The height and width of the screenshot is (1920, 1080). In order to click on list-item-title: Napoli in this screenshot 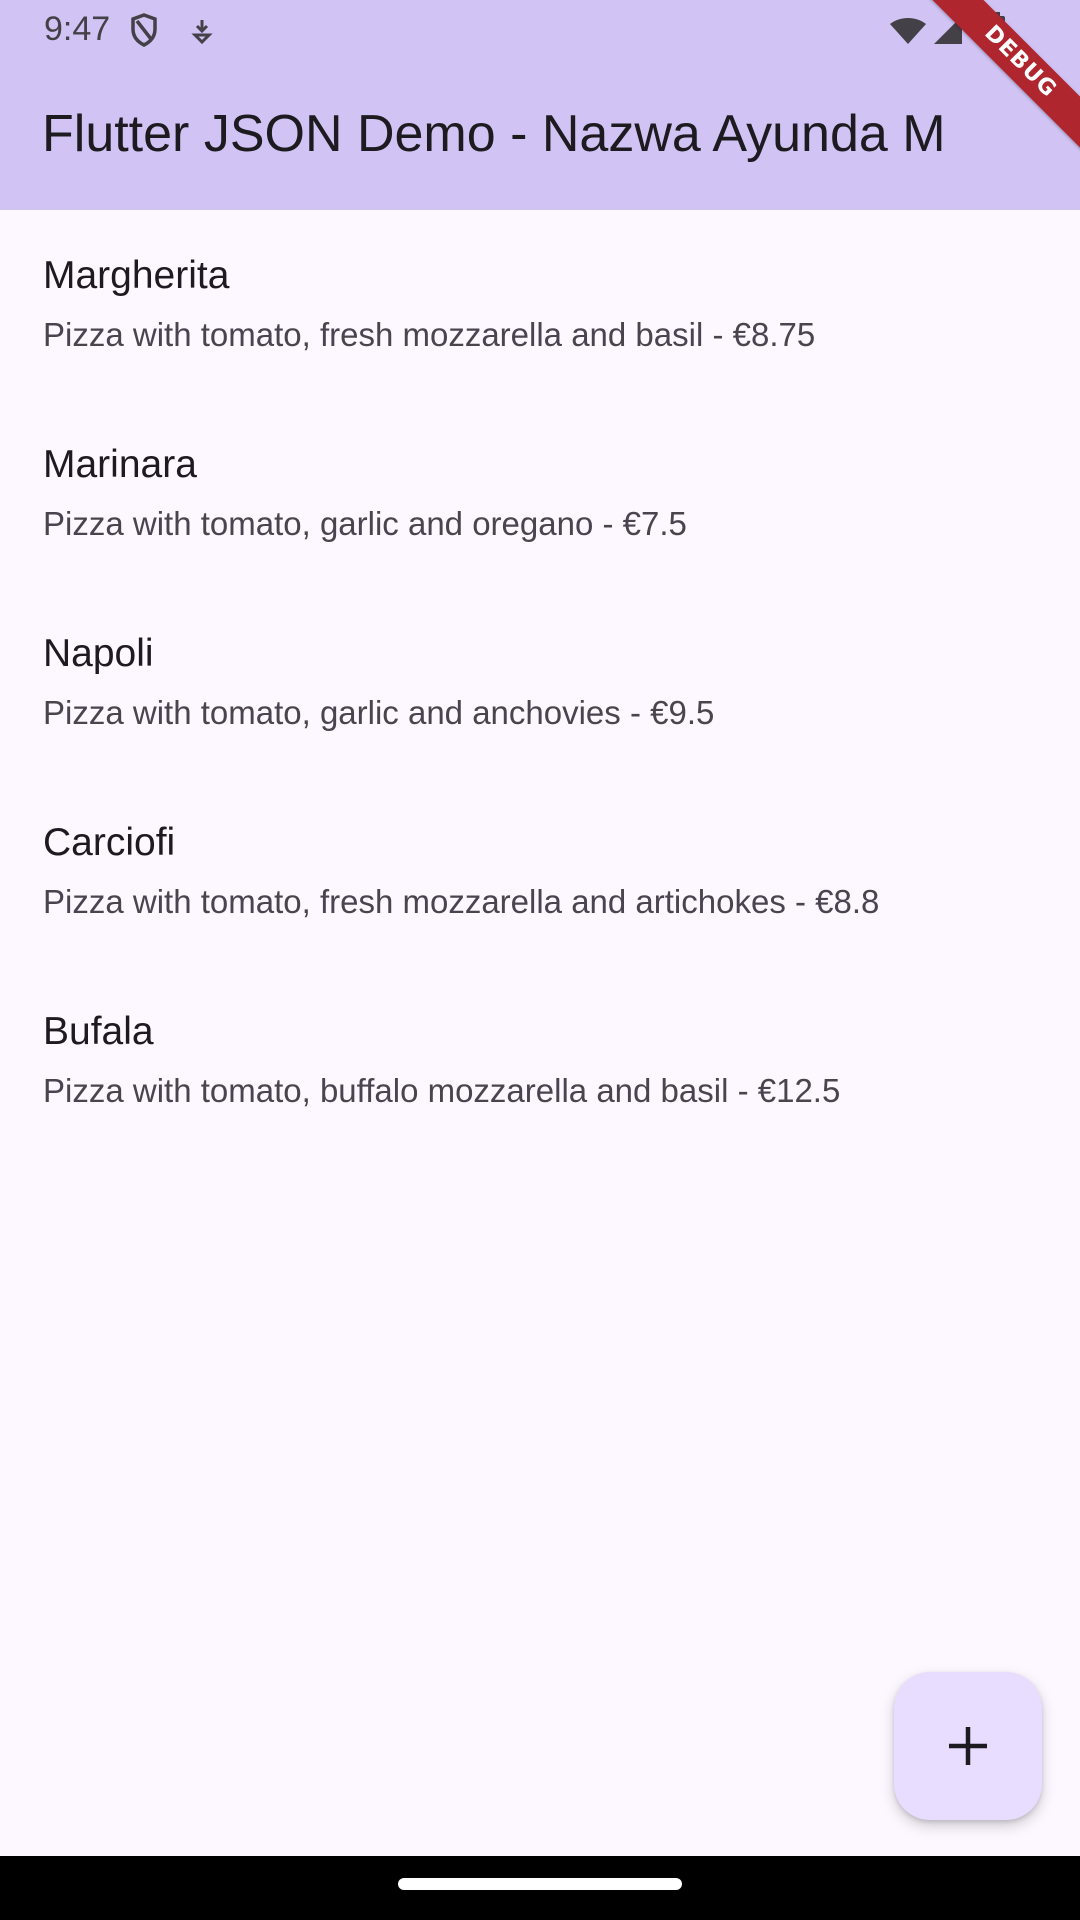, I will do `click(98, 653)`.